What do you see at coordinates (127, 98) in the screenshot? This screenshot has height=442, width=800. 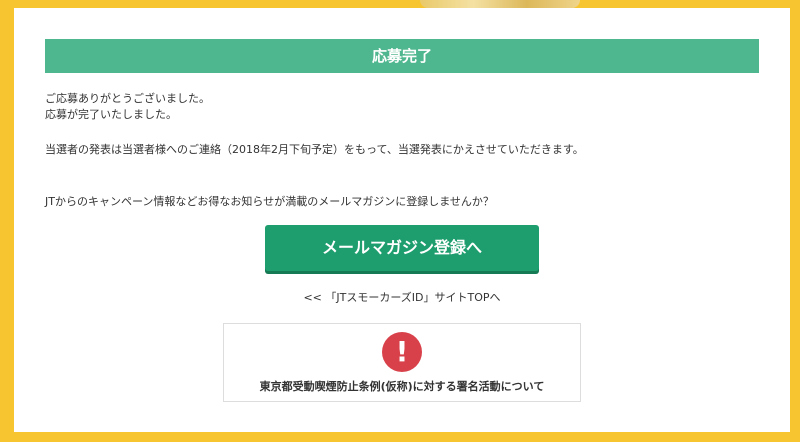 I see `thanks-message: ご応募ありがとうございました。` at bounding box center [127, 98].